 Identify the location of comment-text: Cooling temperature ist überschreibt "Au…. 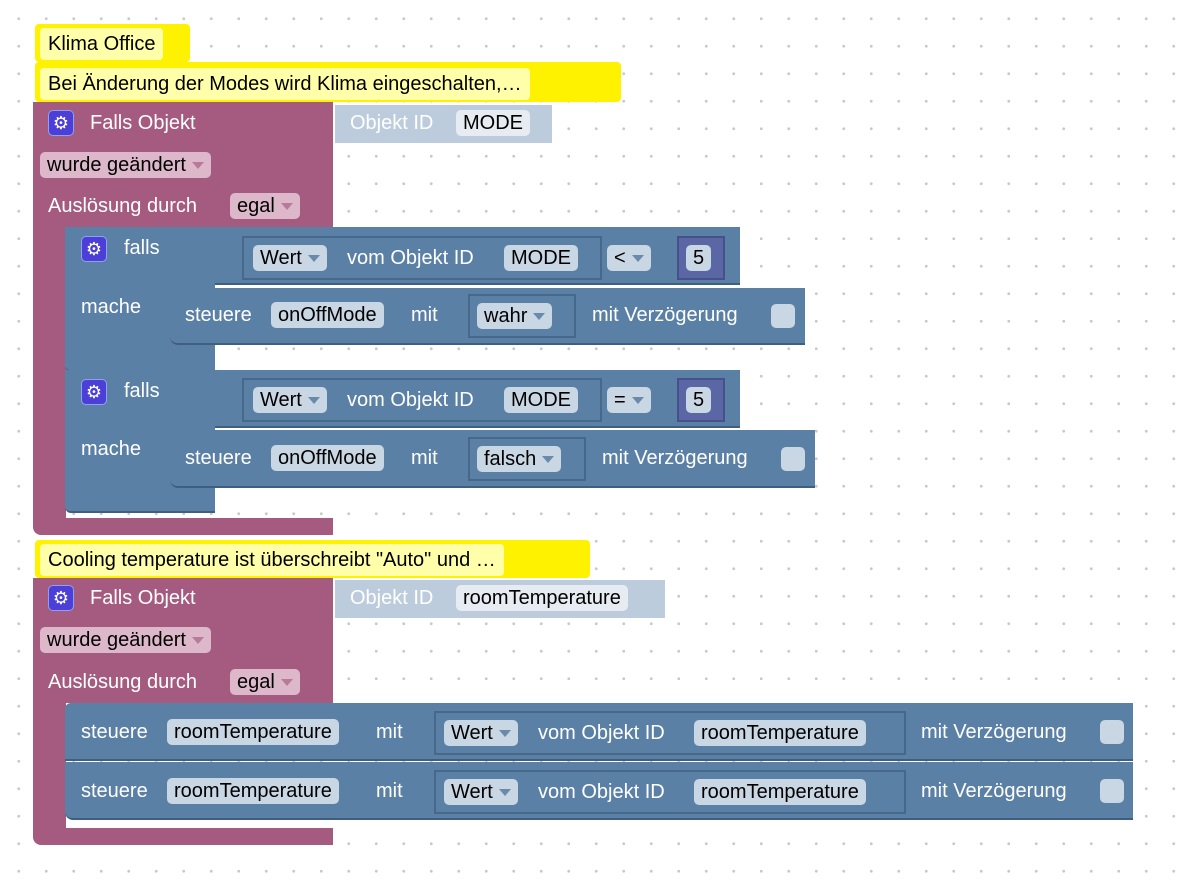
(272, 560).